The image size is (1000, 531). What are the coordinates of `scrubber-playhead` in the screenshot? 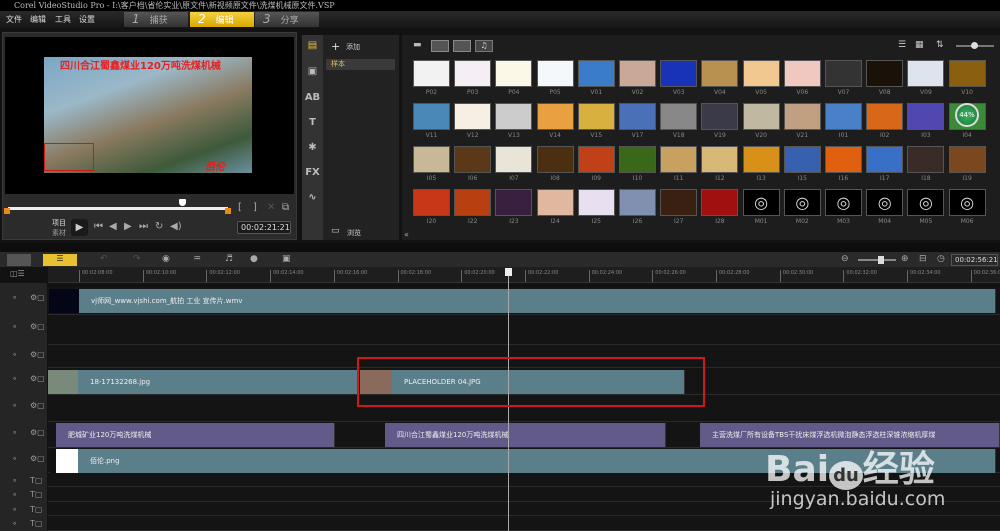 It's located at (182, 202).